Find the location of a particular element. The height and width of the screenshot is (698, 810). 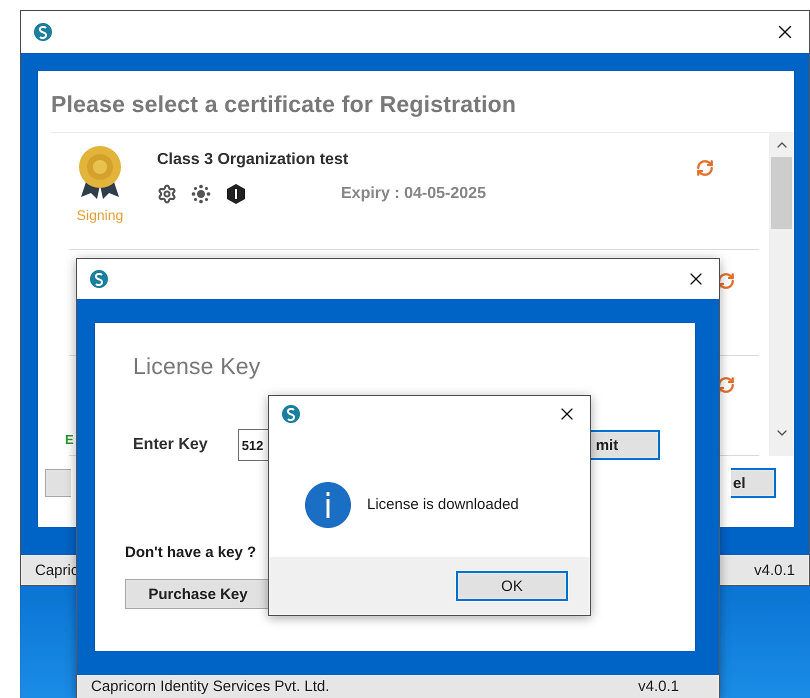

submit-button: mit is located at coordinates (625, 445).